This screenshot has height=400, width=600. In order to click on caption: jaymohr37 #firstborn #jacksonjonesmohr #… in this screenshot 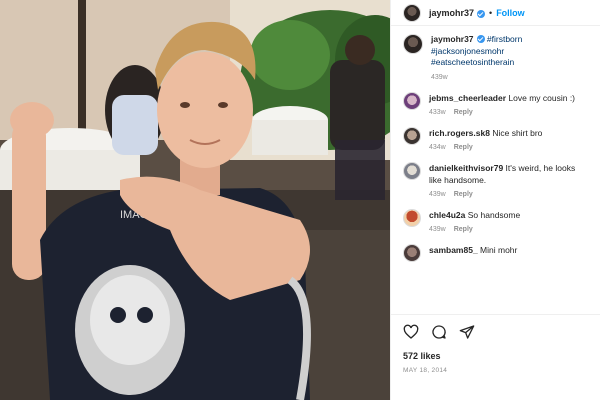, I will do `click(496, 57)`.